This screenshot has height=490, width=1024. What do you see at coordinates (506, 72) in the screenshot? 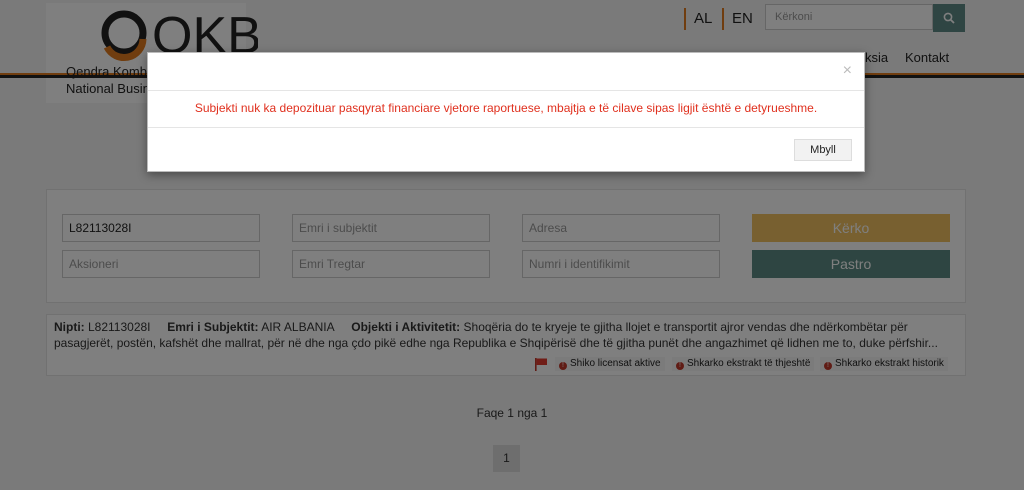
I see `modal-header: ×` at bounding box center [506, 72].